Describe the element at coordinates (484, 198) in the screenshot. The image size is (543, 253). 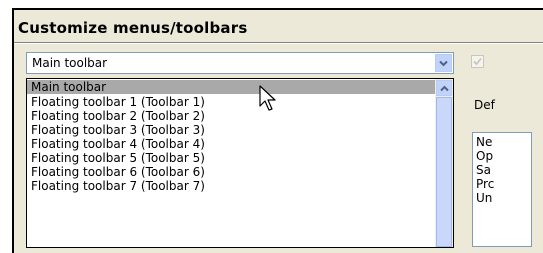
I see `list-item: Un` at that location.